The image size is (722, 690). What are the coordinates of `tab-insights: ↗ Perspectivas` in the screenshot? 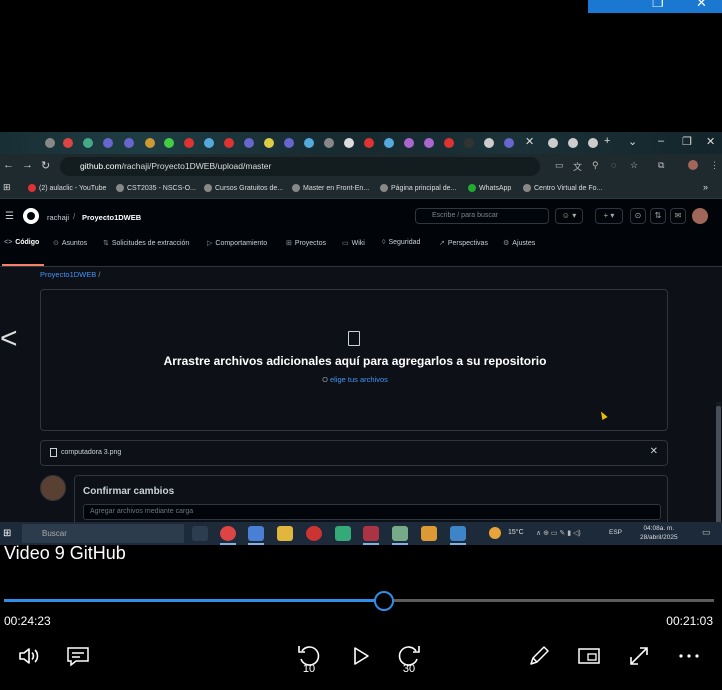 It's located at (463, 243).